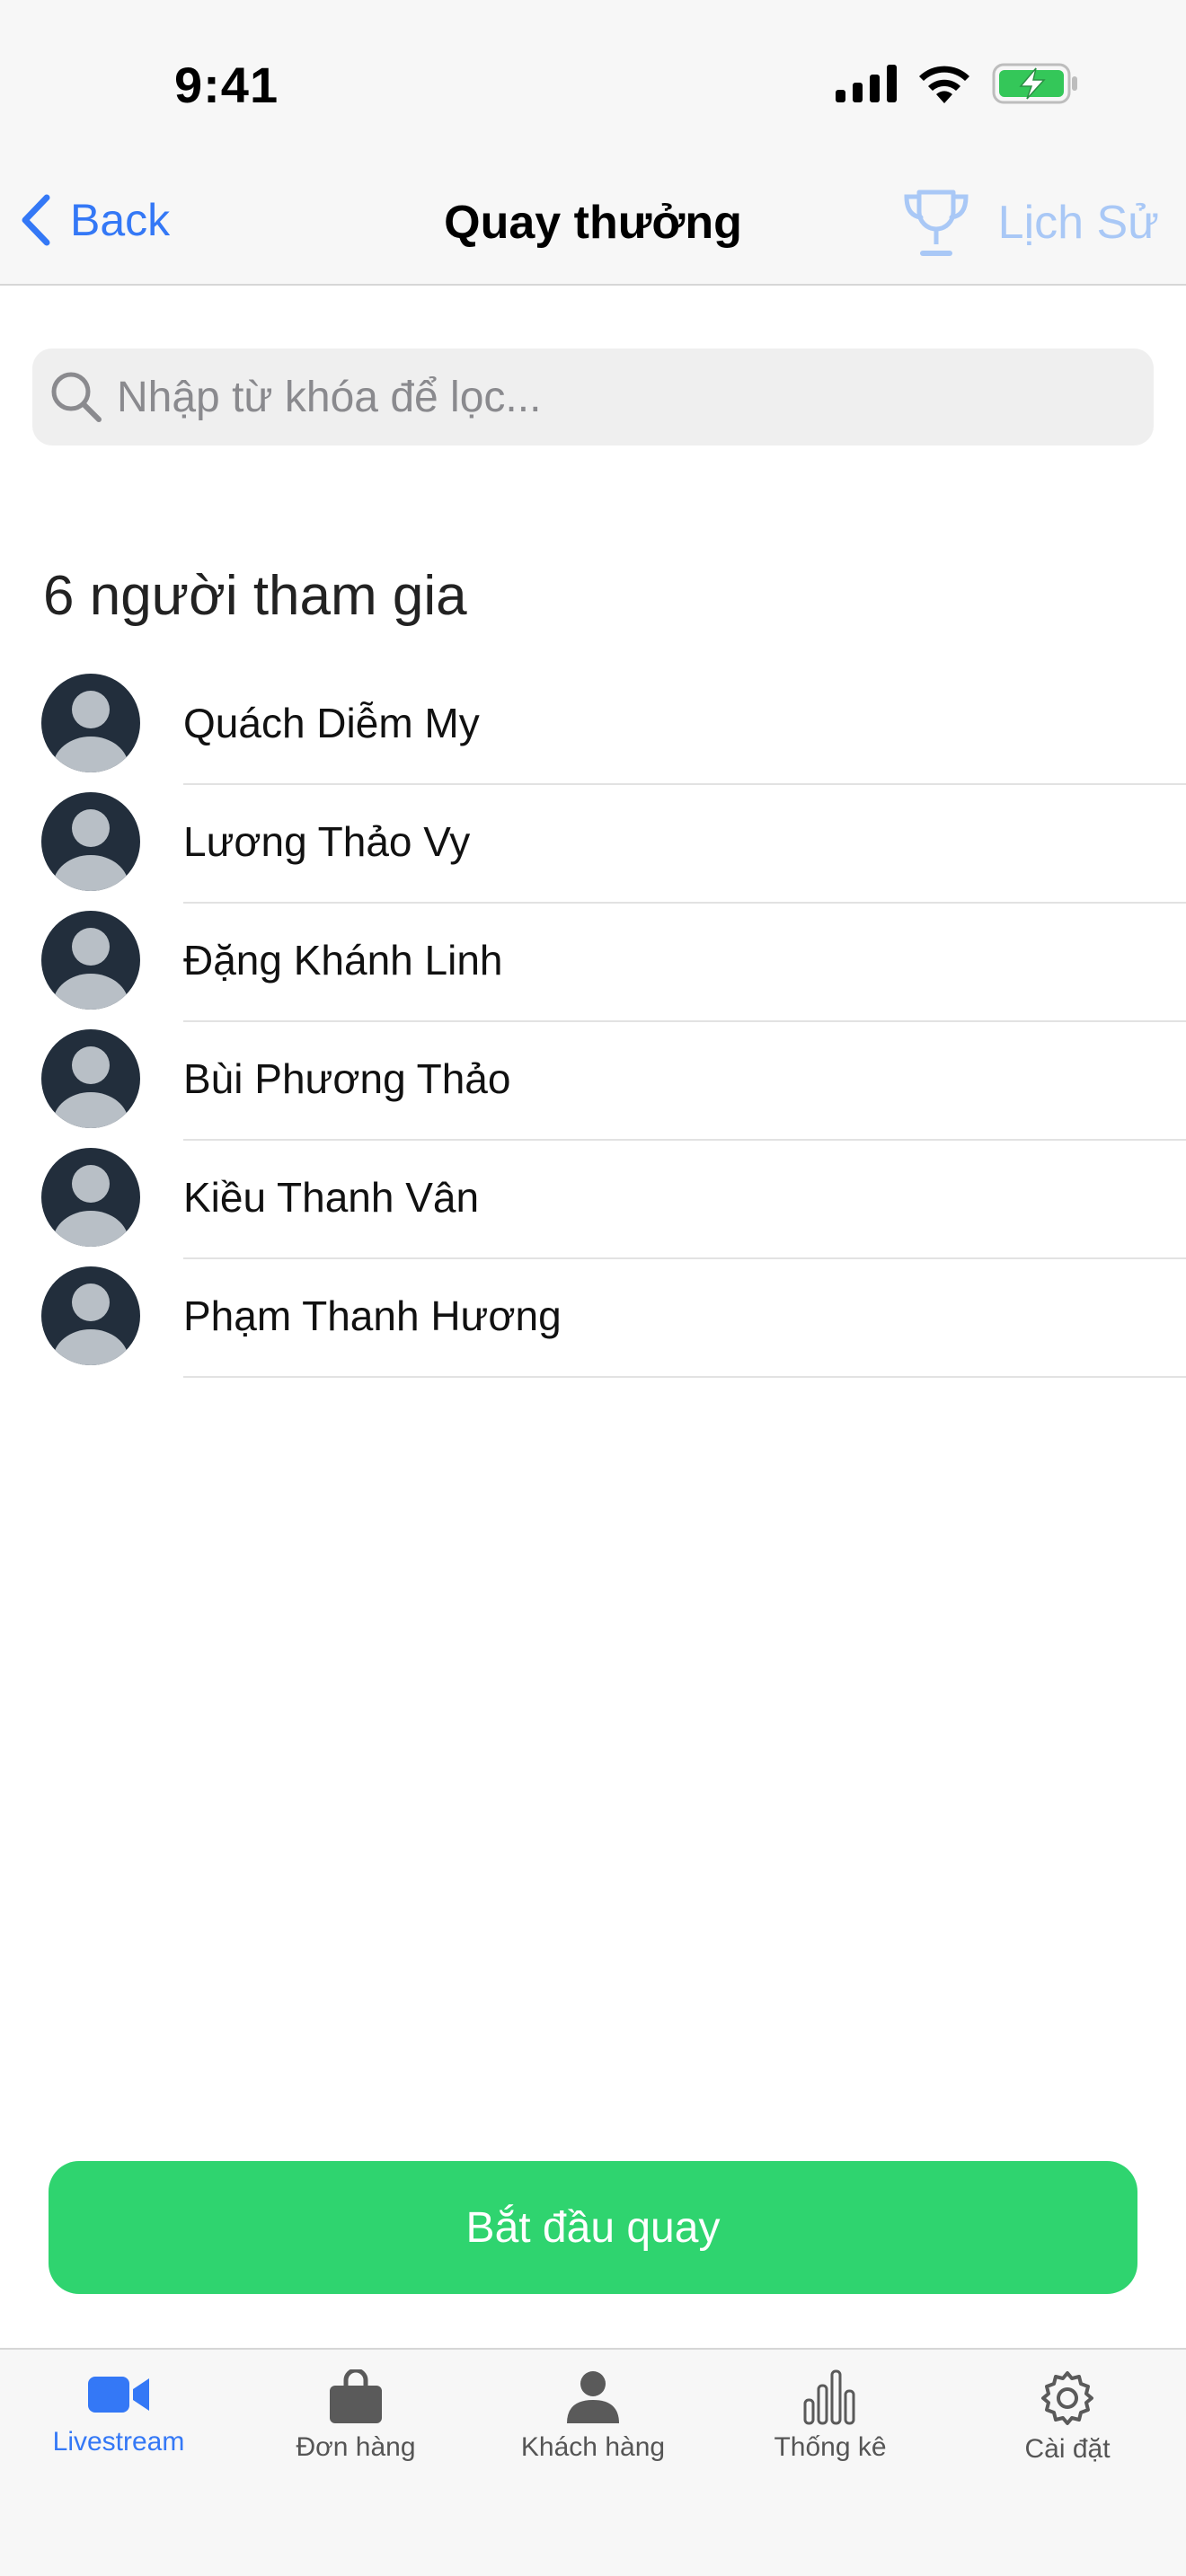  I want to click on history-label: Lịch Sử, so click(1078, 223).